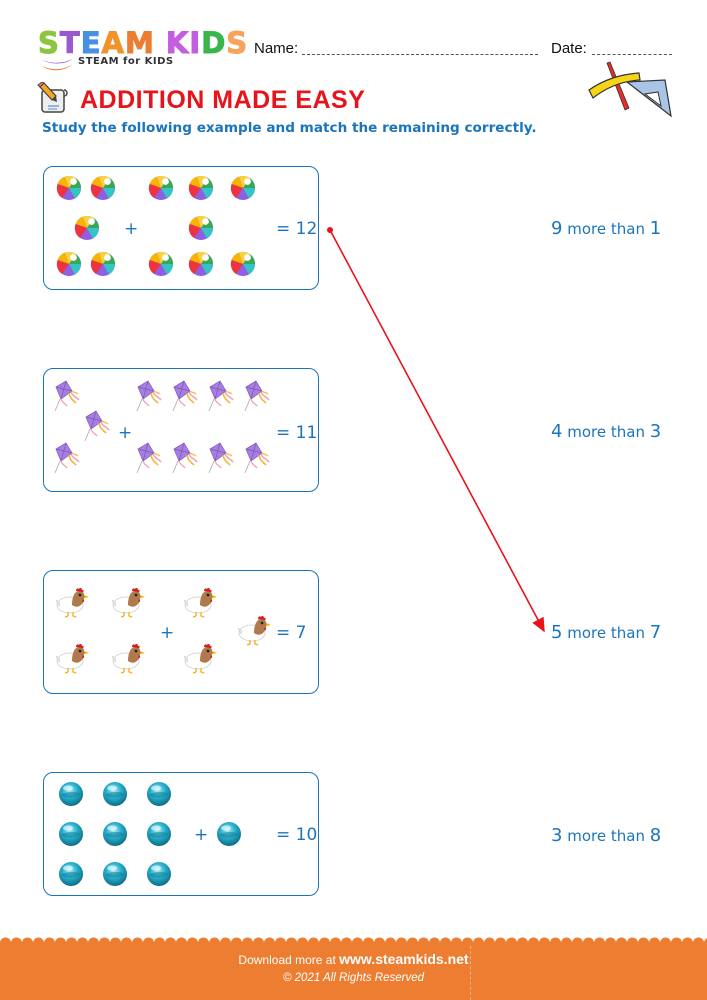 Image resolution: width=707 pixels, height=1000 pixels. What do you see at coordinates (655, 431) in the screenshot?
I see `answer-b: 3` at bounding box center [655, 431].